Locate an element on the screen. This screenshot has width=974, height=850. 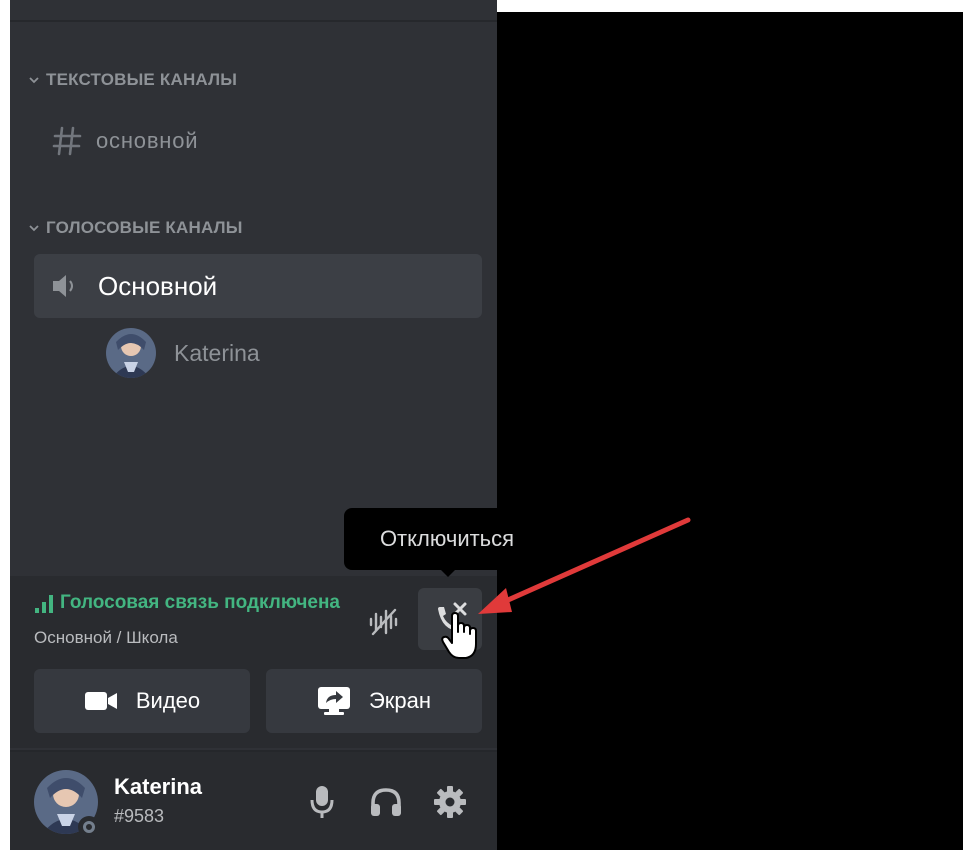
voice-channel-label: Основной is located at coordinates (158, 285).